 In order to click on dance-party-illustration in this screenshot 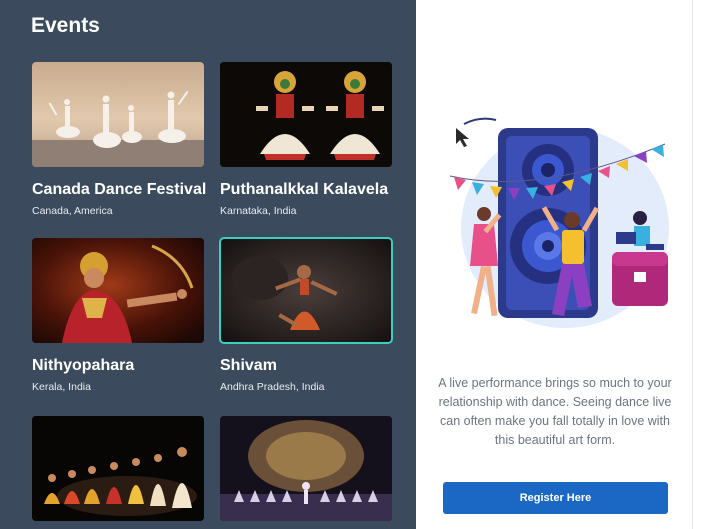, I will do `click(560, 231)`.